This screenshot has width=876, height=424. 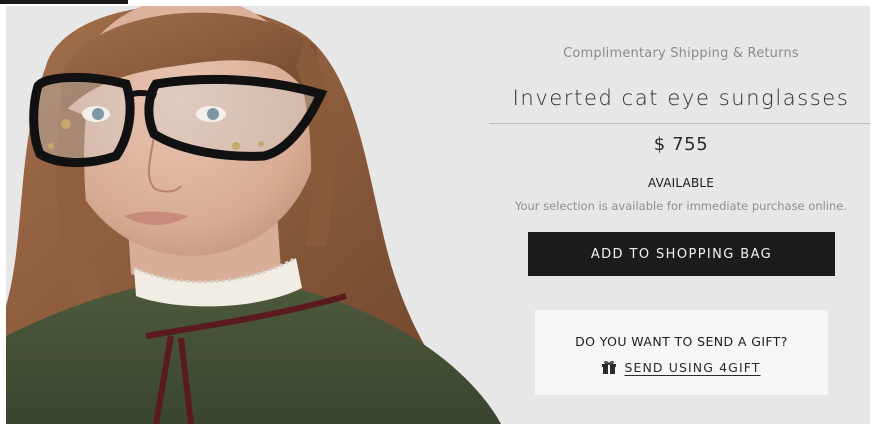 I want to click on shipping-note: Complimentary Shipping & Returns, so click(x=681, y=53).